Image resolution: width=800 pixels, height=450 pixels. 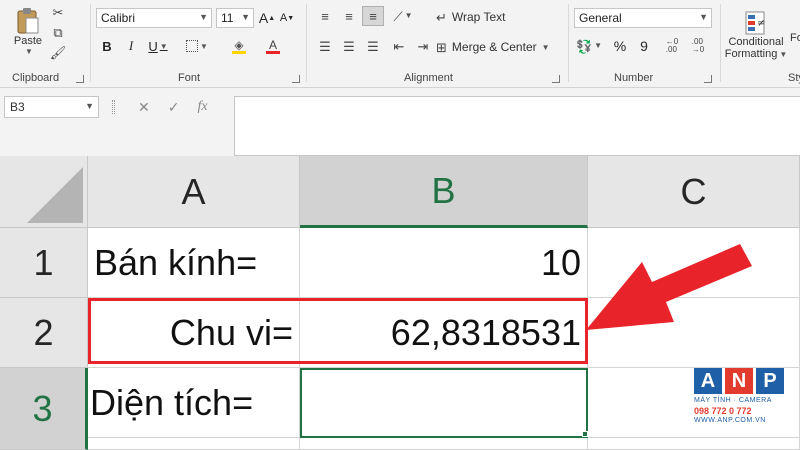 What do you see at coordinates (29, 51) in the screenshot?
I see `paste-dropdown-icon: ▼` at bounding box center [29, 51].